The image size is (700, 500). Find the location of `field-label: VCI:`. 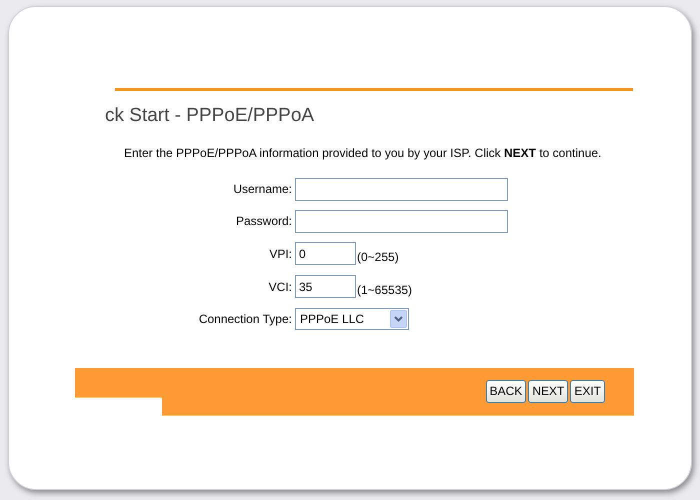

field-label: VCI: is located at coordinates (280, 287).